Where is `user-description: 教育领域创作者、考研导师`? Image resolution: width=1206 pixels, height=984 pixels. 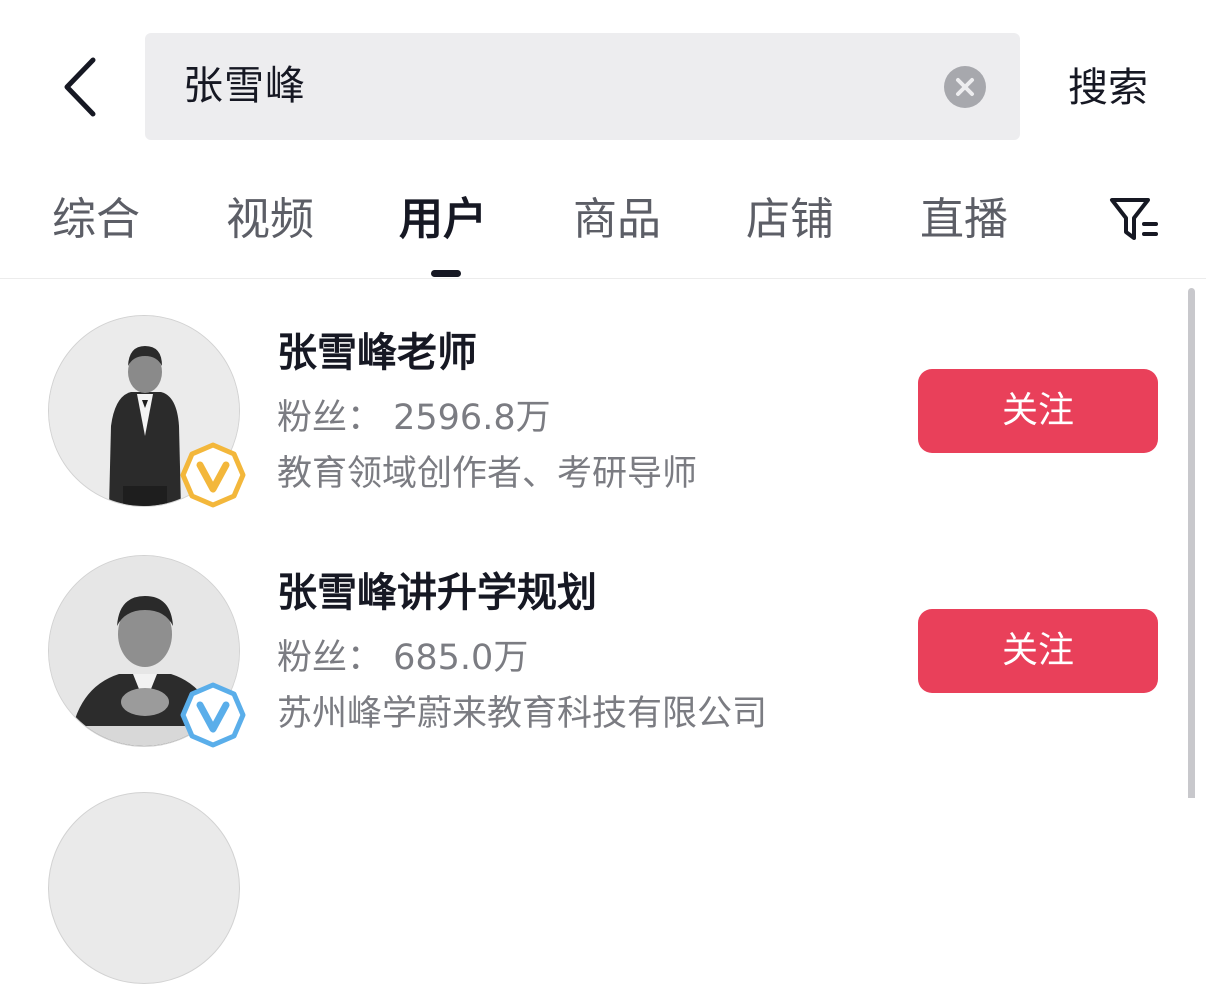 user-description: 教育领域创作者、考研导师 is located at coordinates (487, 474).